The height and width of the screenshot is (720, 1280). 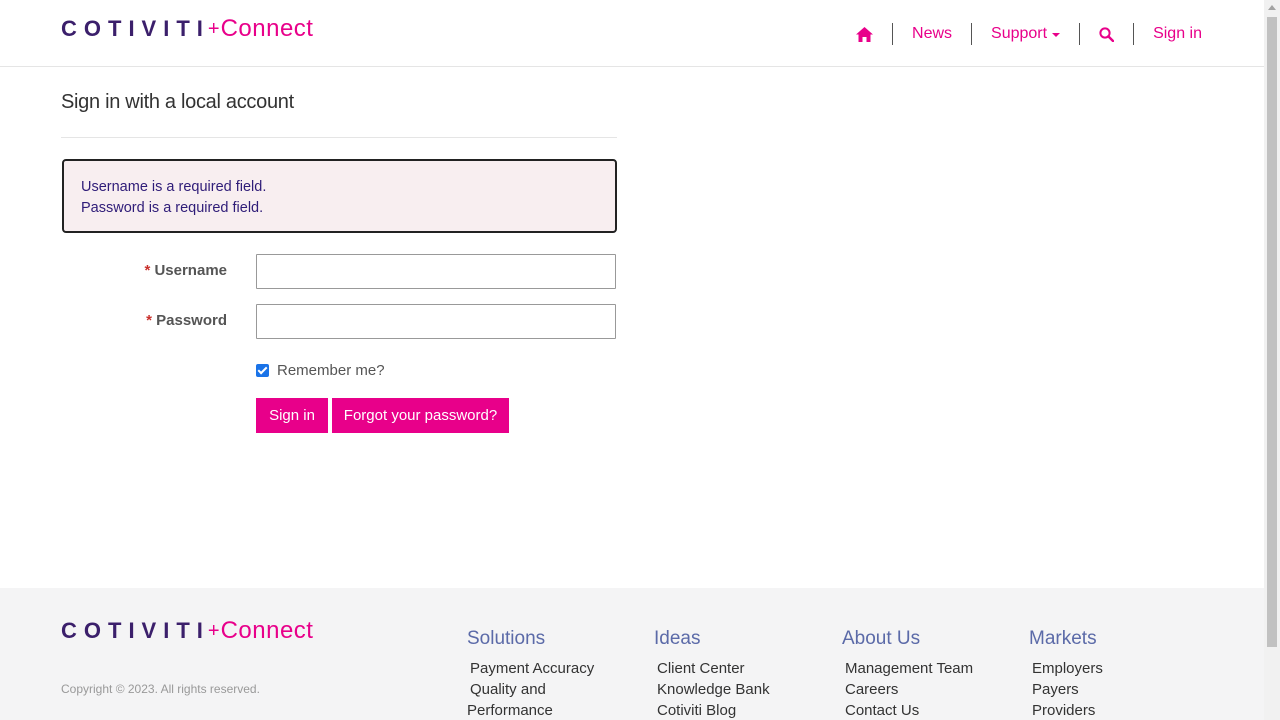 I want to click on password-label: * Password, so click(x=142, y=320).